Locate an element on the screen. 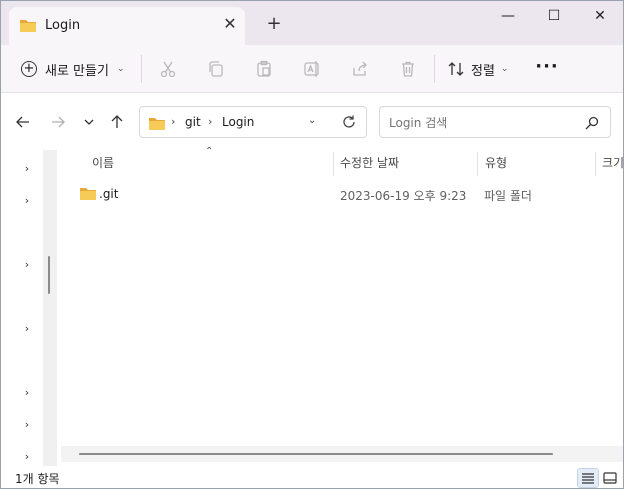 Image resolution: width=624 pixels, height=489 pixels. nav-scrollbar is located at coordinates (50, 308).